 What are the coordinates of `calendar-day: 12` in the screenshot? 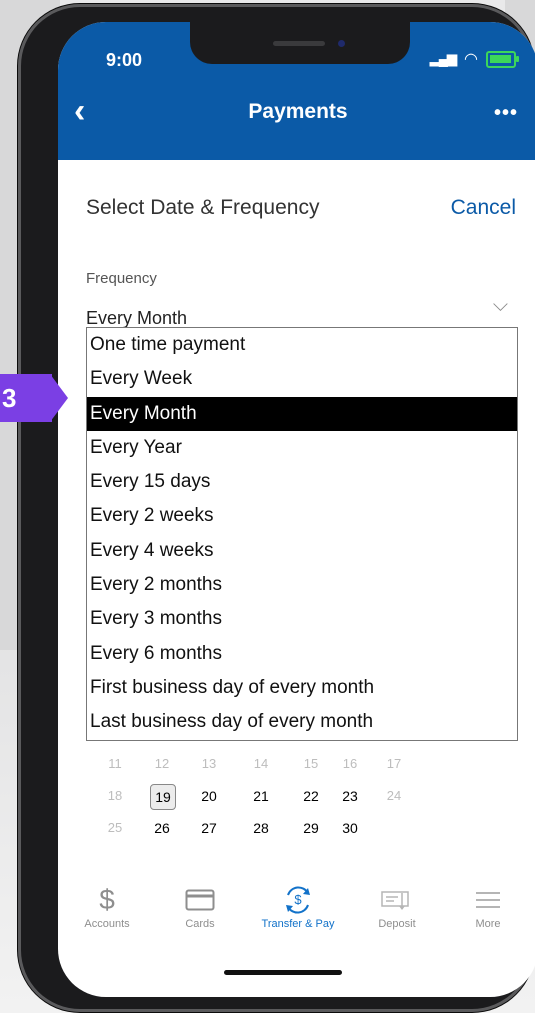 It's located at (162, 763).